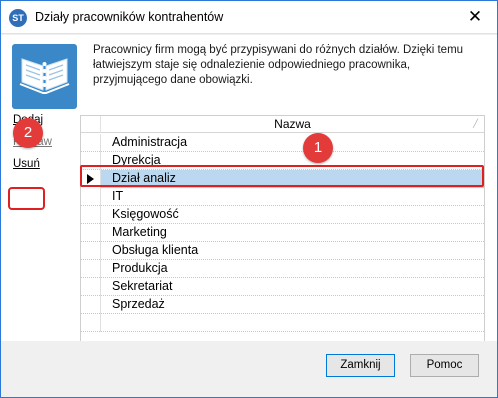  I want to click on window-title: Działy pracowników kontrahentów, so click(129, 17).